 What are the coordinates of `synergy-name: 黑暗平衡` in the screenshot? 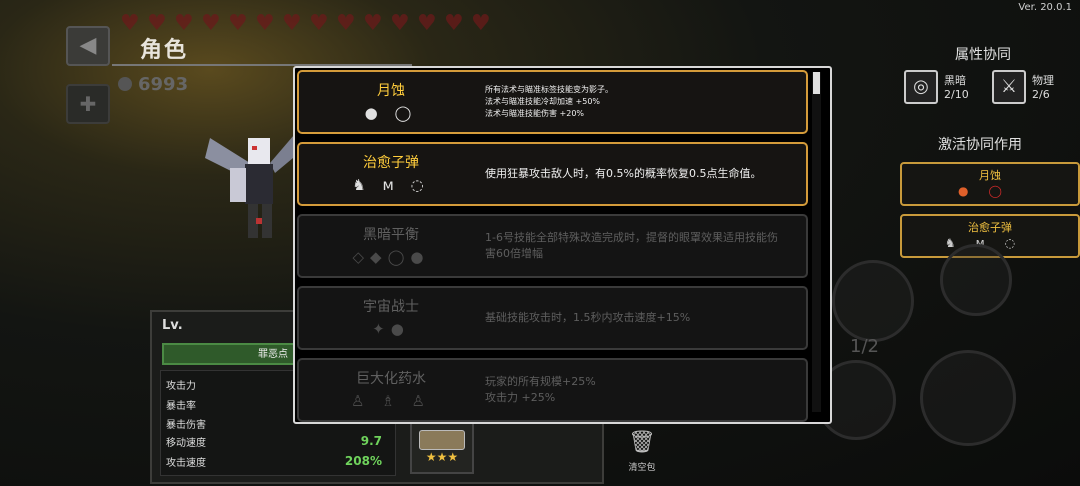 It's located at (391, 235).